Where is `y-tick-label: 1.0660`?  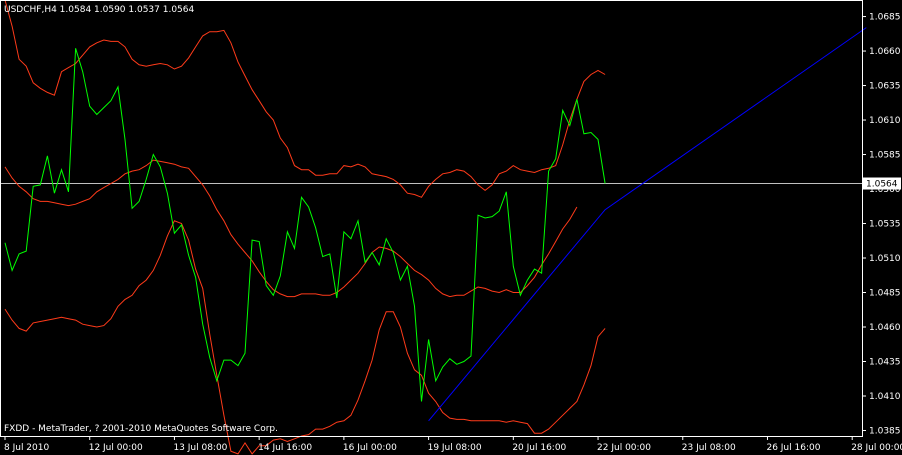
y-tick-label: 1.0660 is located at coordinates (885, 52).